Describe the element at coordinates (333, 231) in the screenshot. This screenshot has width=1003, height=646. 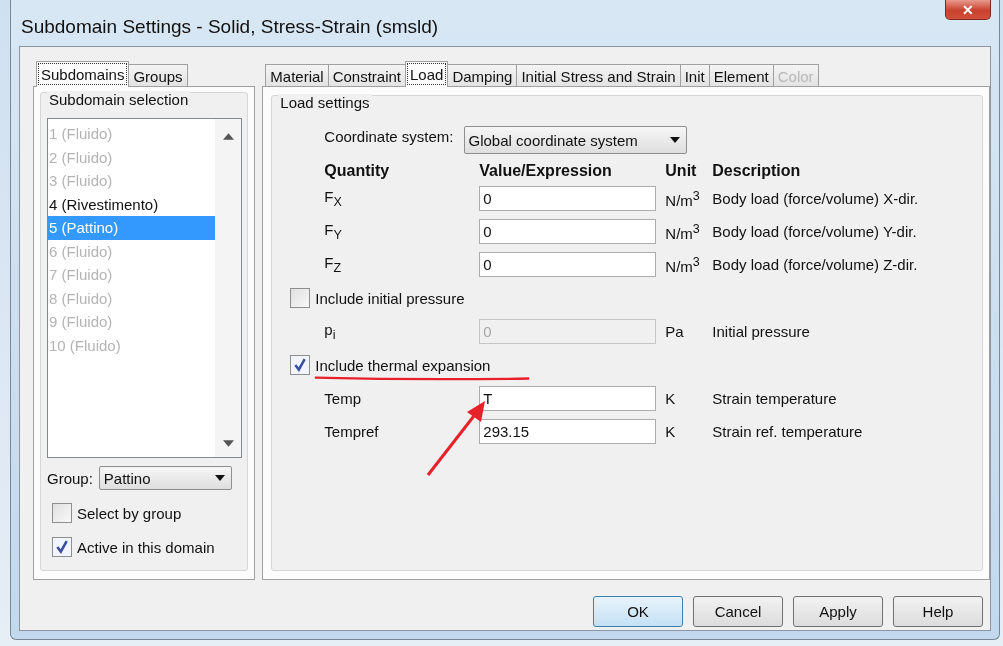
I see `quantity-label: F$_{Y}$` at that location.